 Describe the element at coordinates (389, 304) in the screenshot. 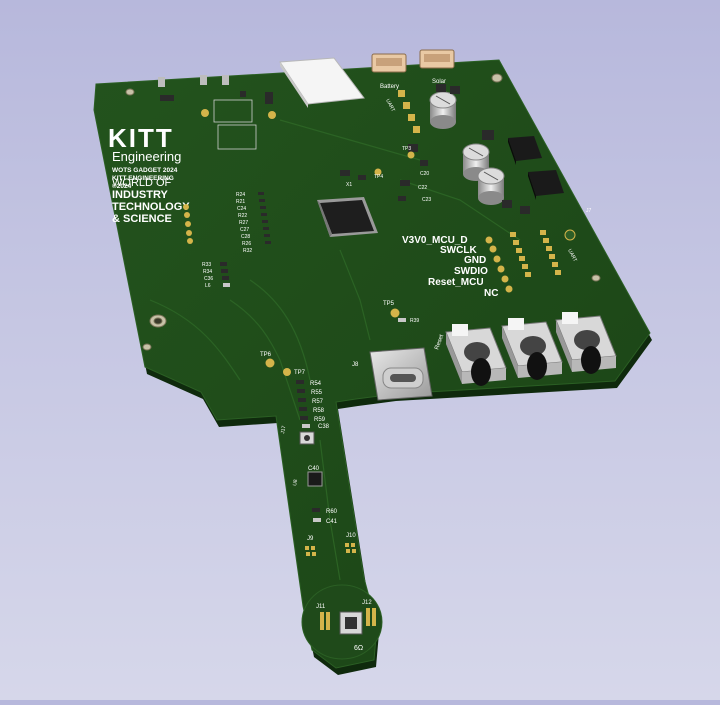

I see `tp5-label: TP5` at that location.